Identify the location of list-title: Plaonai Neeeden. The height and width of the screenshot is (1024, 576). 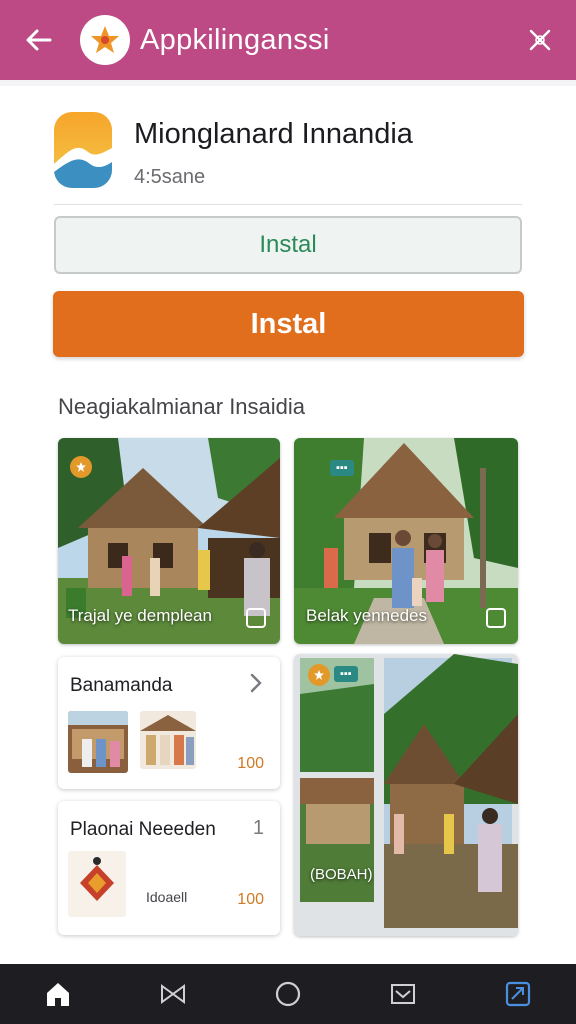
(143, 829).